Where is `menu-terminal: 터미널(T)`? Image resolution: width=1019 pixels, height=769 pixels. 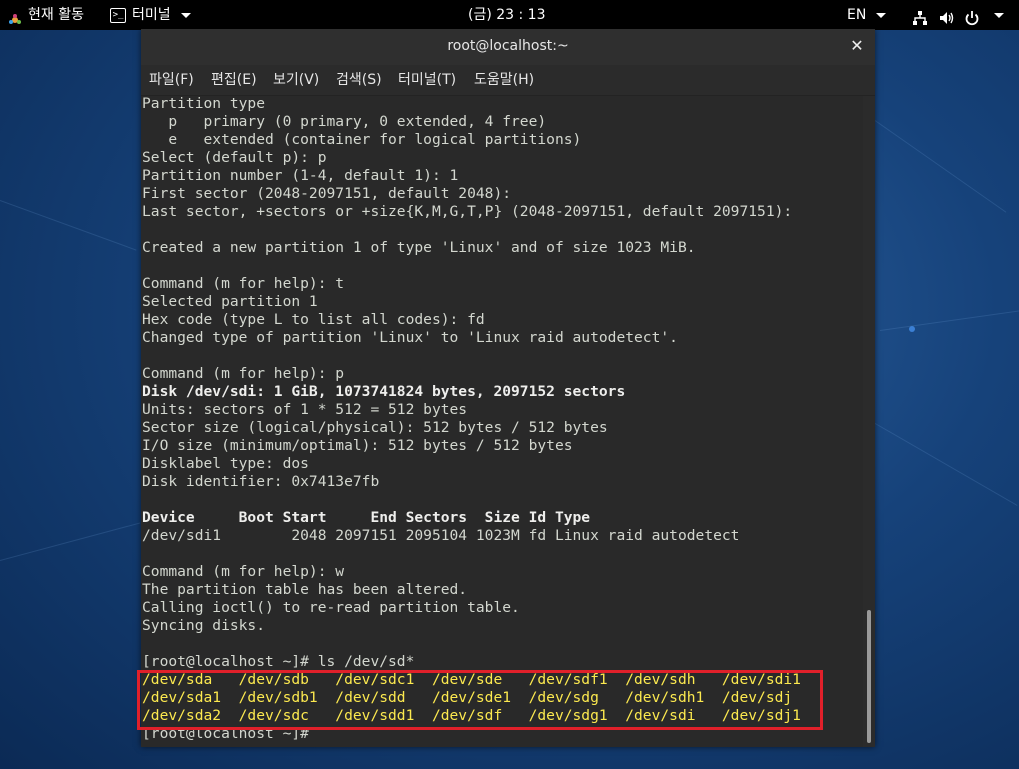
menu-terminal: 터미널(T) is located at coordinates (427, 80).